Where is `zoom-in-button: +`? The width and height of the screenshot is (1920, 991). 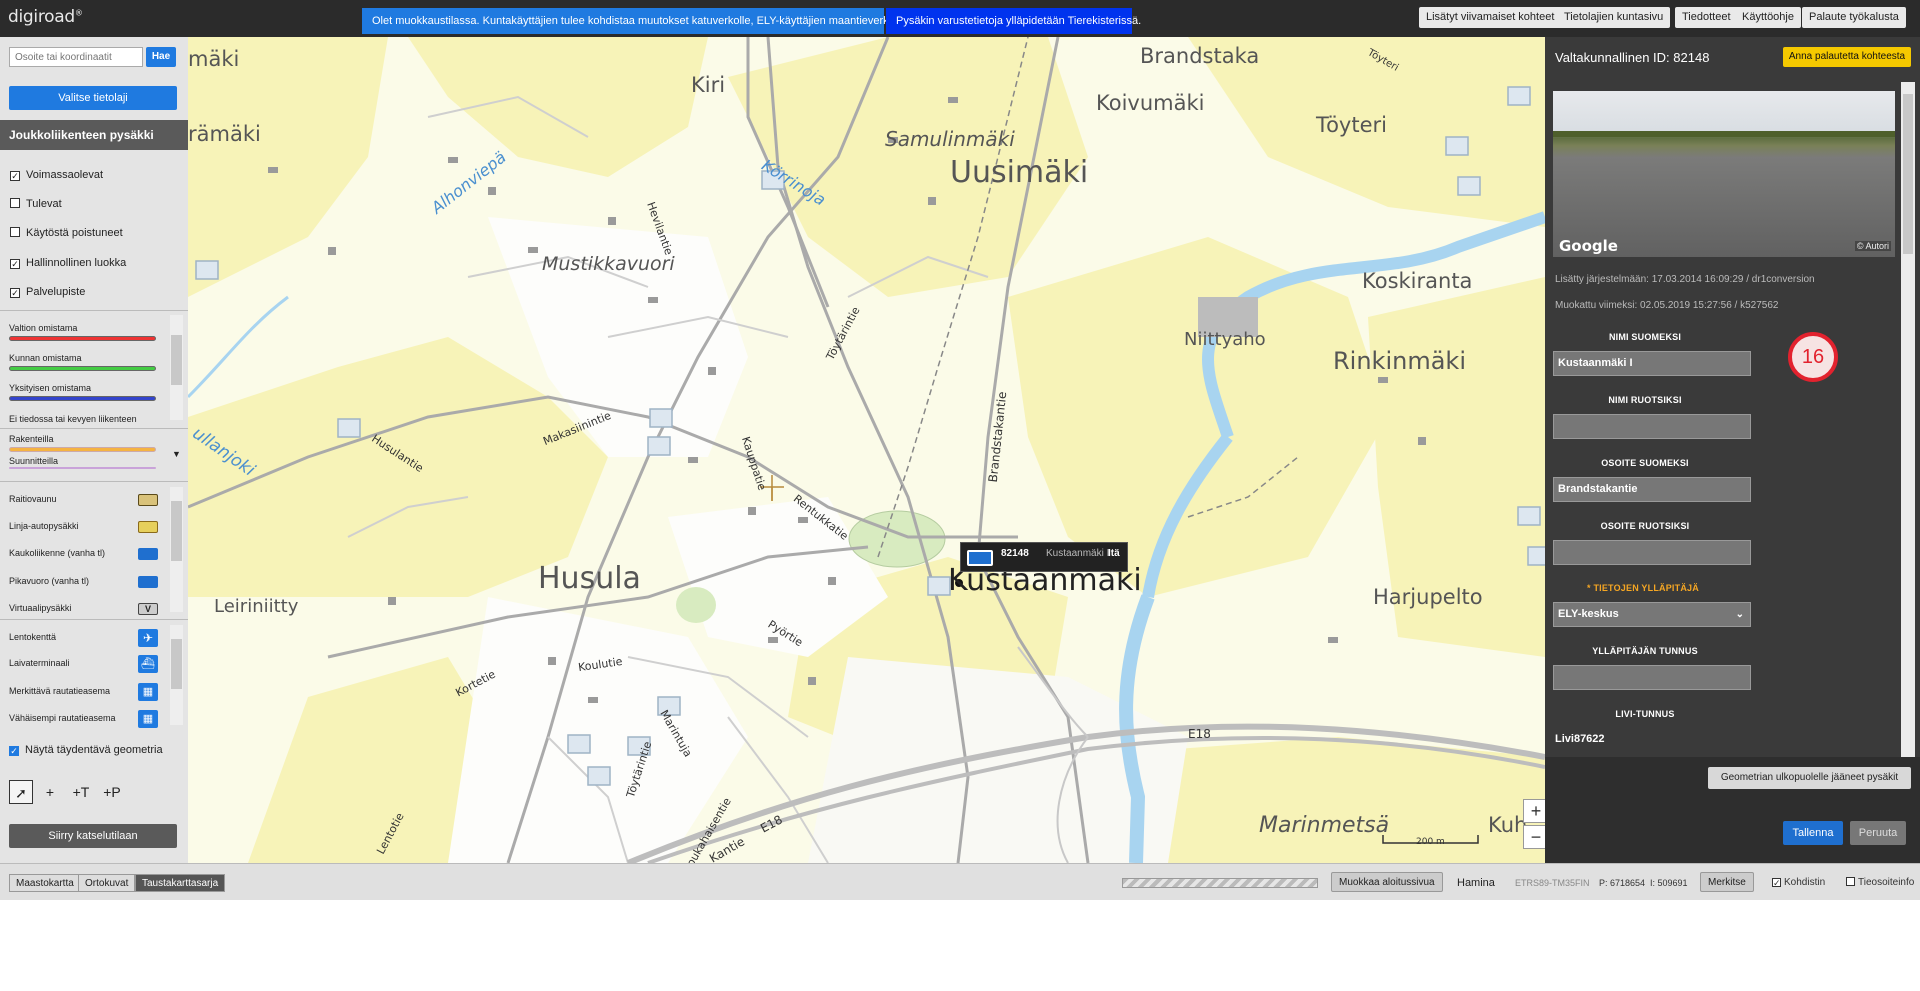 zoom-in-button: + is located at coordinates (1534, 811).